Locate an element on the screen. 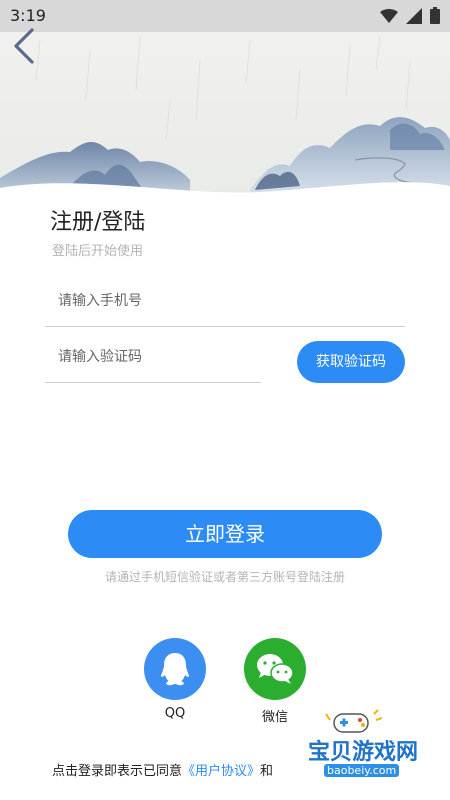 The image size is (450, 800). login-button: 立即登录 is located at coordinates (225, 534).